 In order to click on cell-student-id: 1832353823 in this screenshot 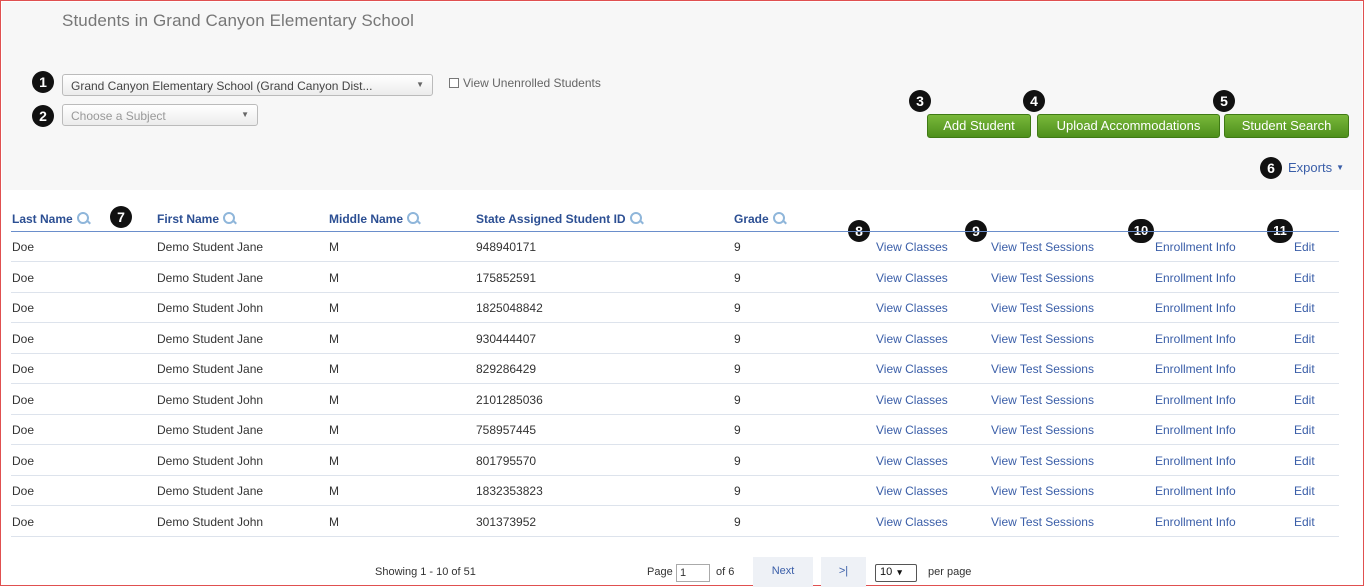, I will do `click(509, 491)`.